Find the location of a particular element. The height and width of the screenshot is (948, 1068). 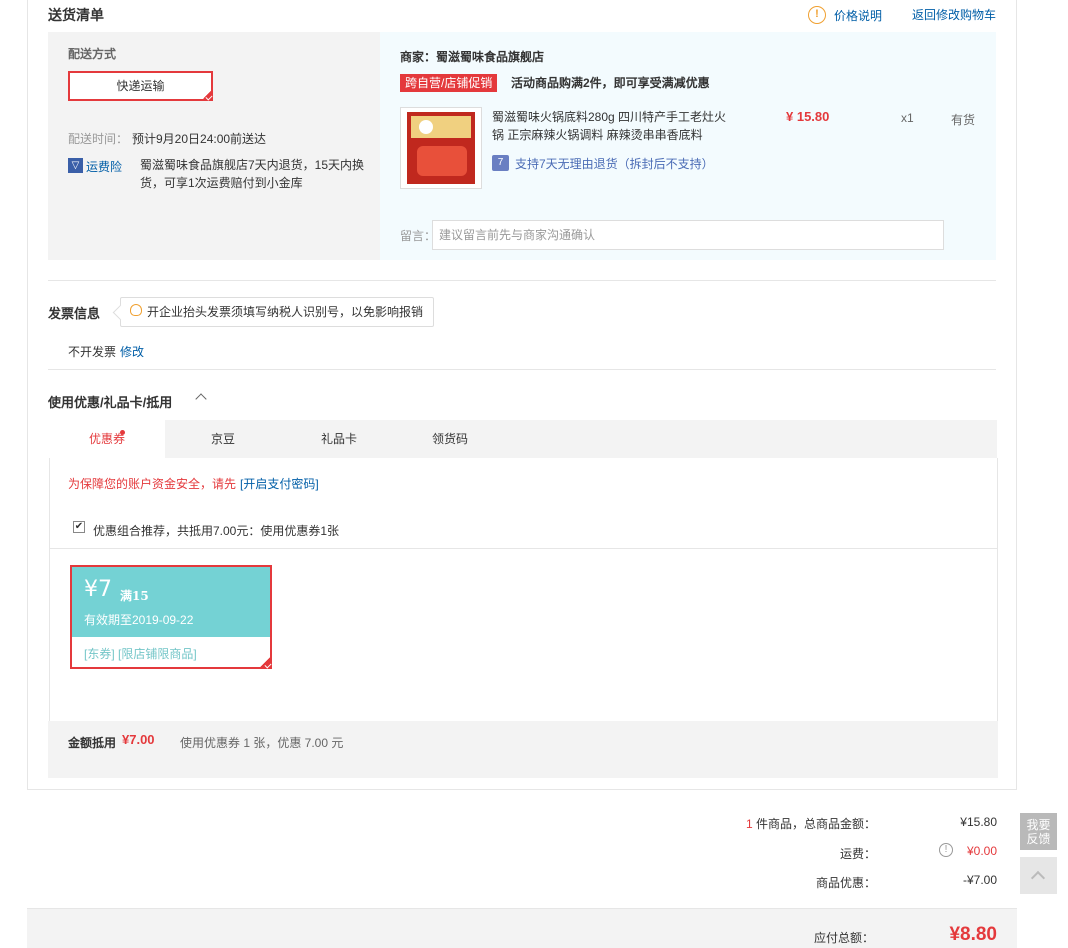

feedback-label: 我要反馈 is located at coordinates (1038, 832).